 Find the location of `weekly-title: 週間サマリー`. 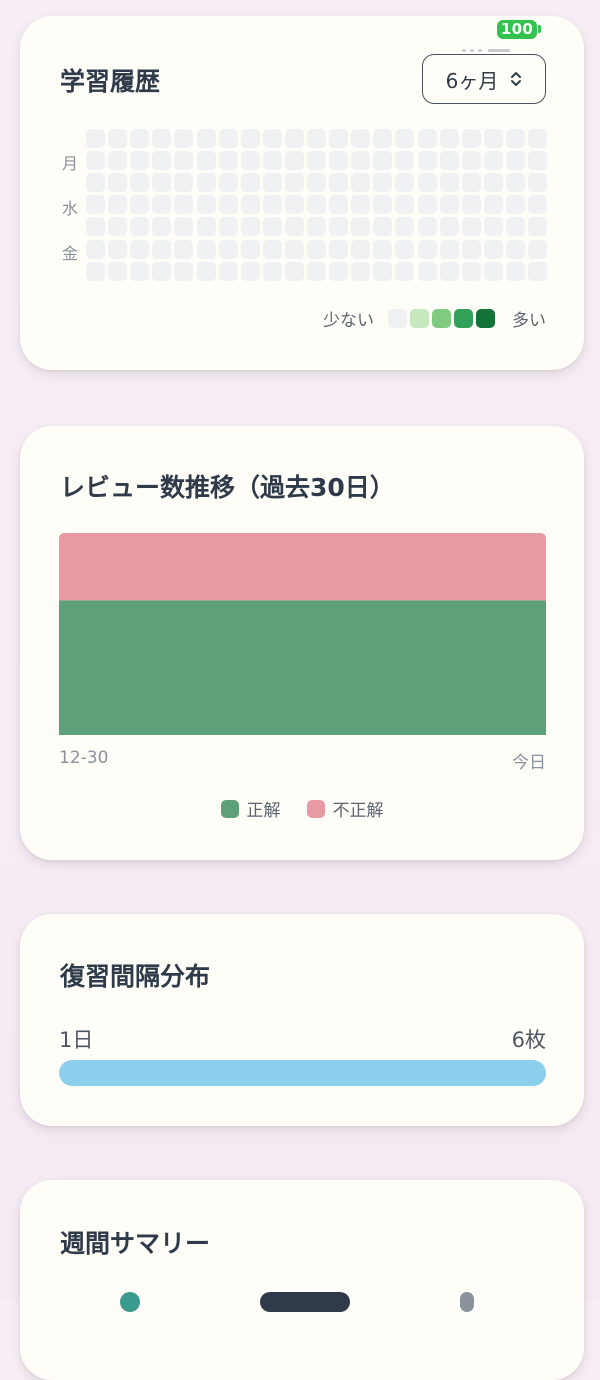

weekly-title: 週間サマリー is located at coordinates (135, 1243).